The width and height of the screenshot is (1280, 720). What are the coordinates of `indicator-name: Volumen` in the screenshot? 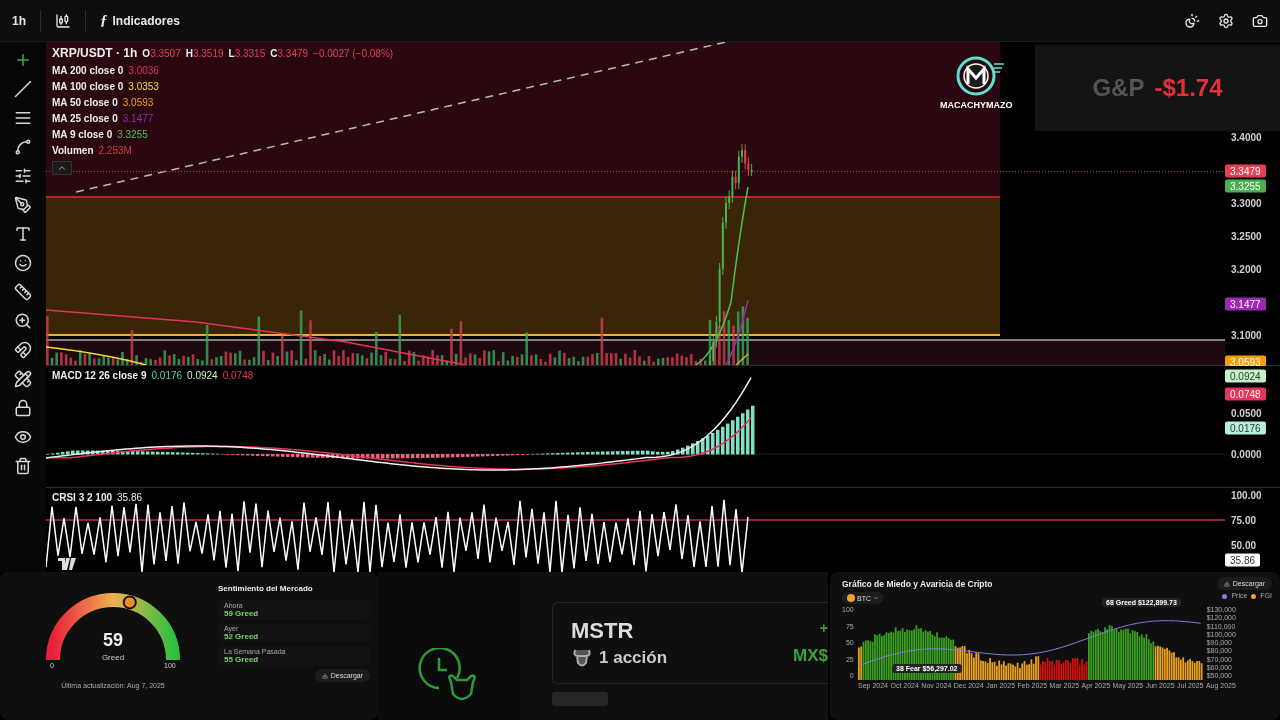 It's located at (73, 150).